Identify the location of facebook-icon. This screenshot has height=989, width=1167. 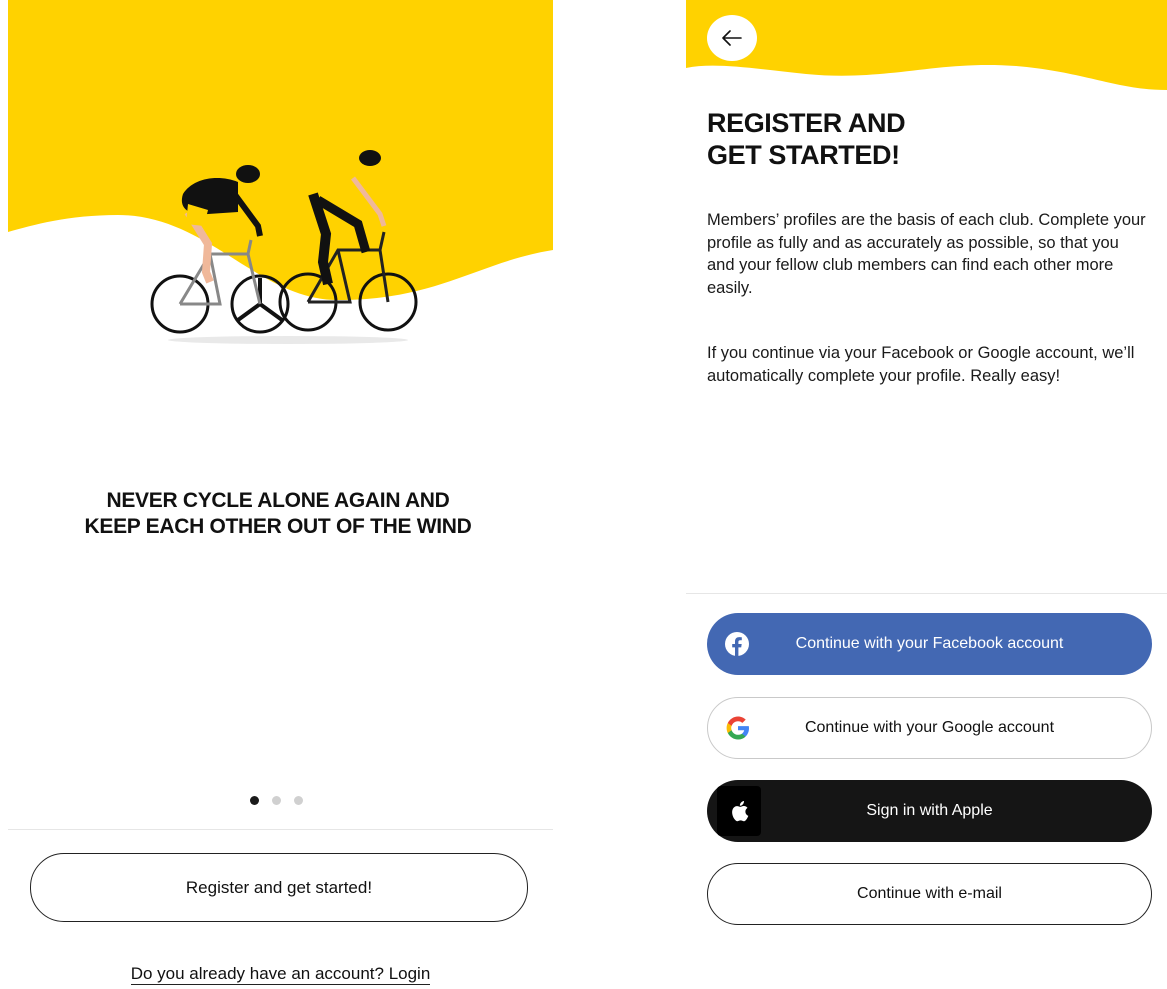
(737, 644).